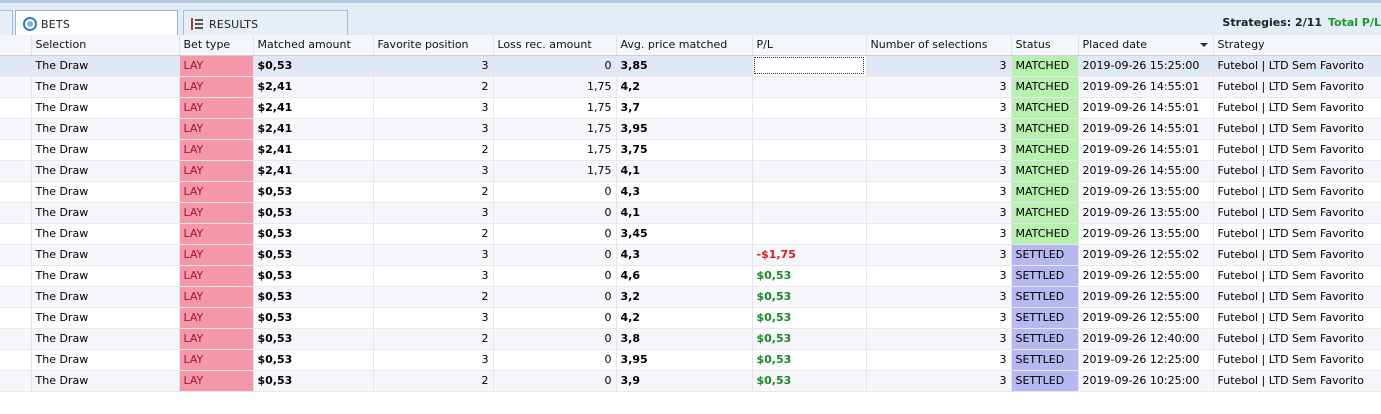 Image resolution: width=1381 pixels, height=414 pixels. What do you see at coordinates (684, 108) in the screenshot?
I see `avg-price-matched-cell: 3,7` at bounding box center [684, 108].